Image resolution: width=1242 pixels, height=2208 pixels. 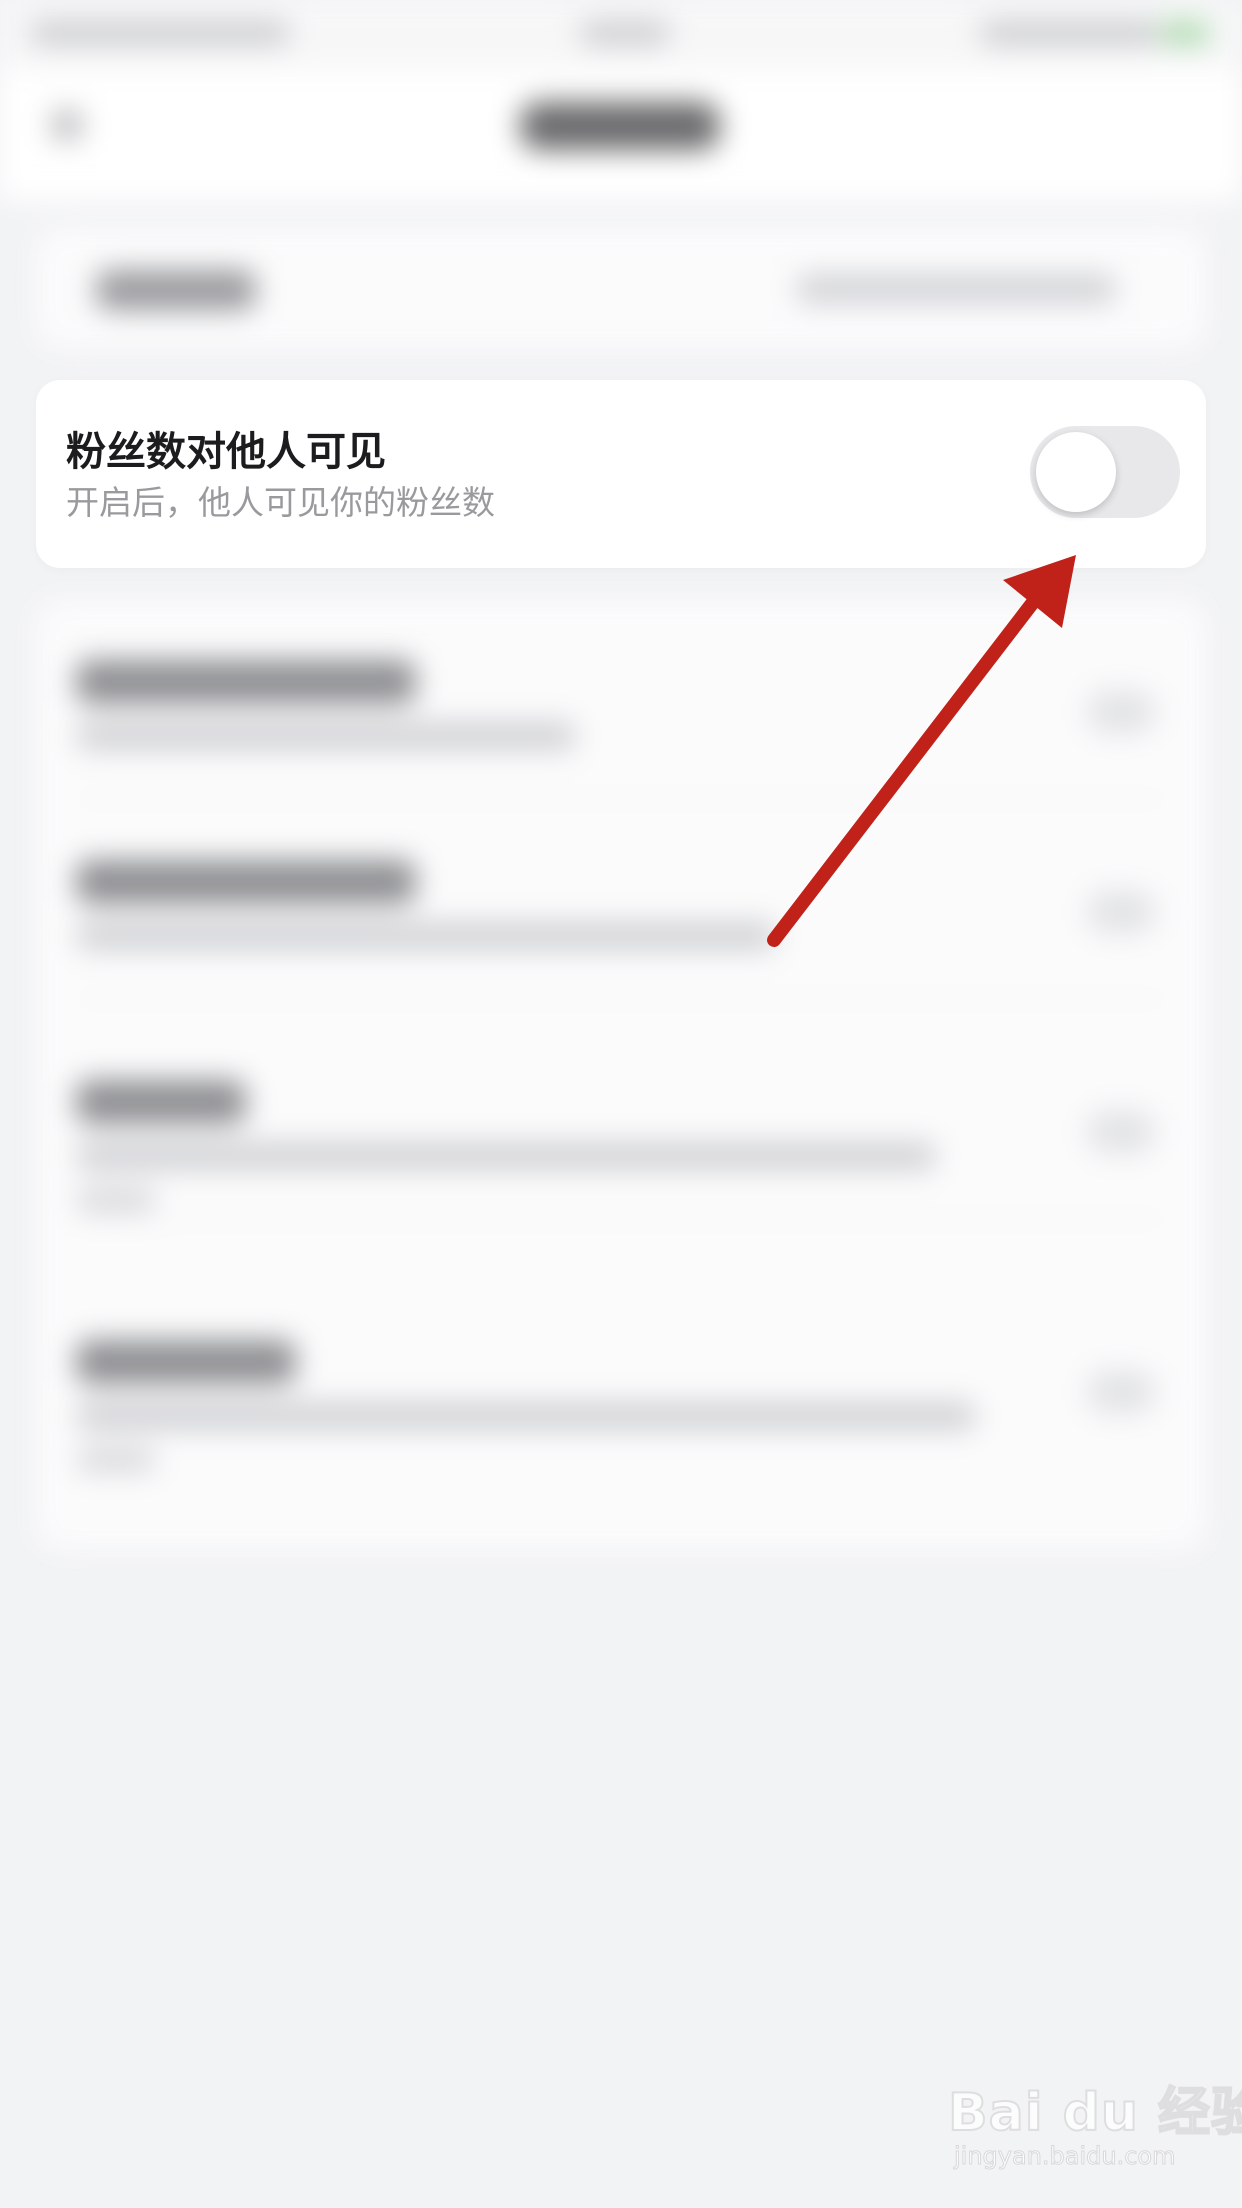 What do you see at coordinates (1064, 2156) in the screenshot?
I see `watermark-url: jingyan.baidu.com` at bounding box center [1064, 2156].